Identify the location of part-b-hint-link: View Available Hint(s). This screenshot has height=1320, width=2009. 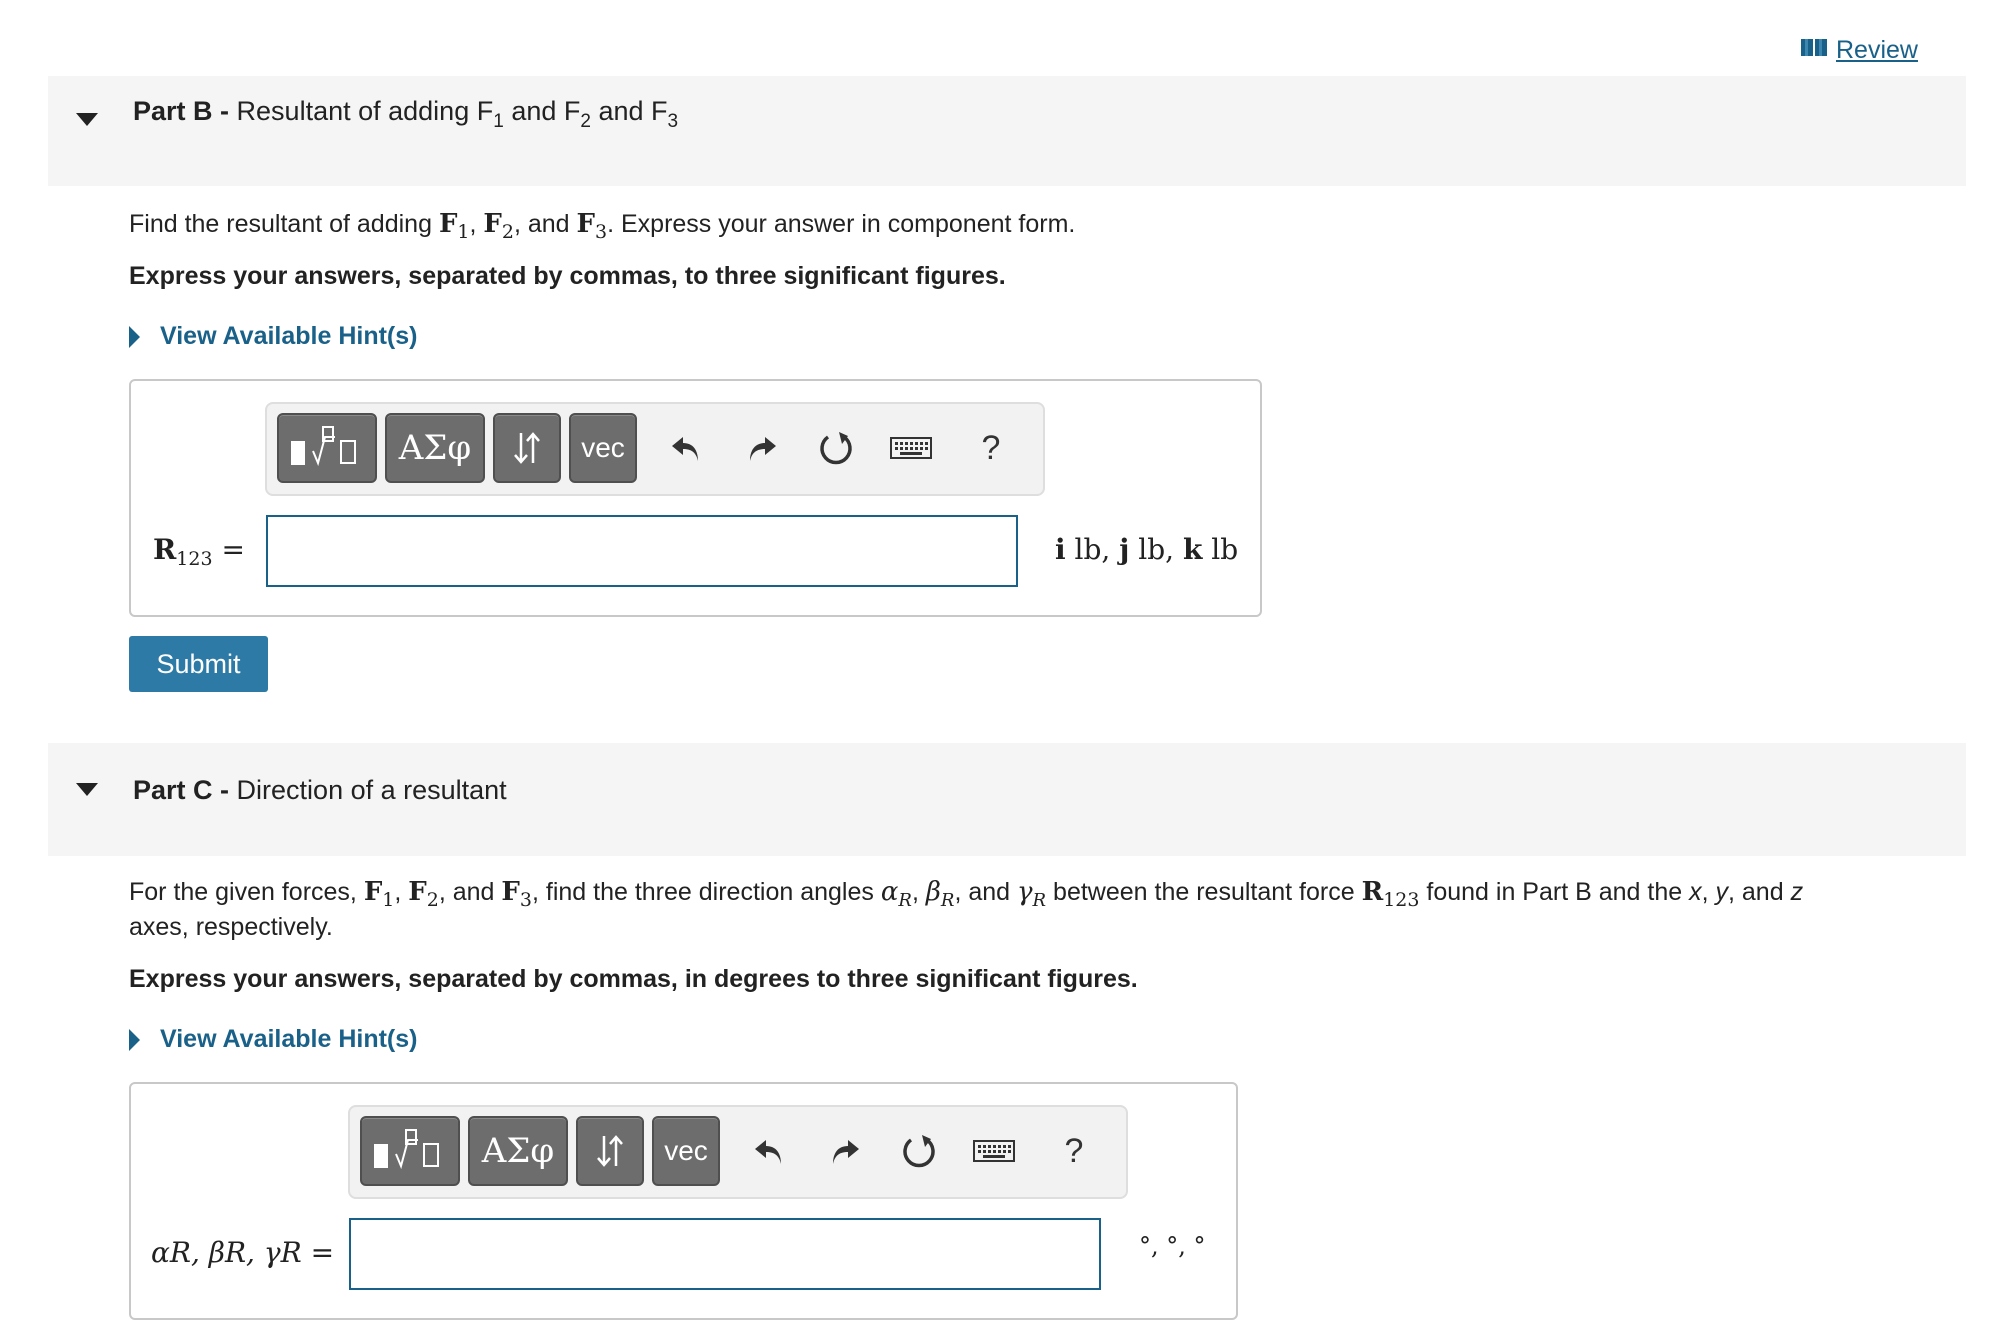
(273, 336).